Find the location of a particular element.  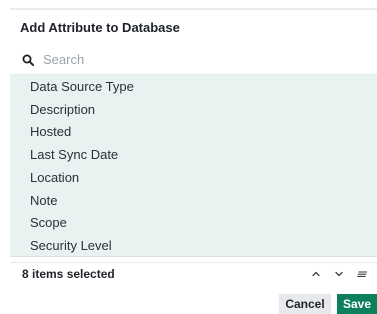

list-item: Last Sync Date is located at coordinates (193, 154).